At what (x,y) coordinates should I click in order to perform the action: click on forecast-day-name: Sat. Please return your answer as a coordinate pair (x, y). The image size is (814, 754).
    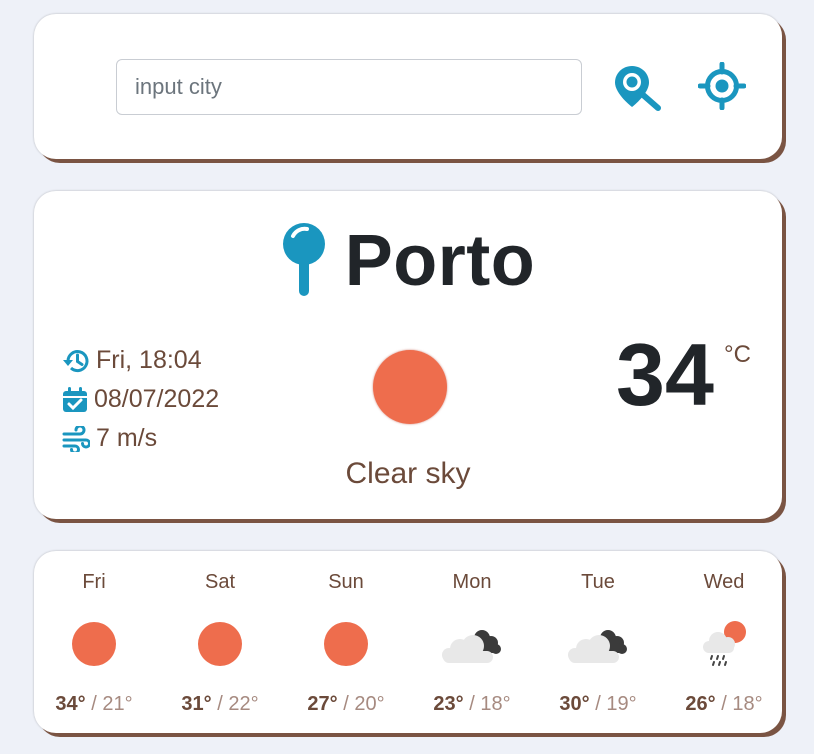
    Looking at the image, I should click on (220, 582).